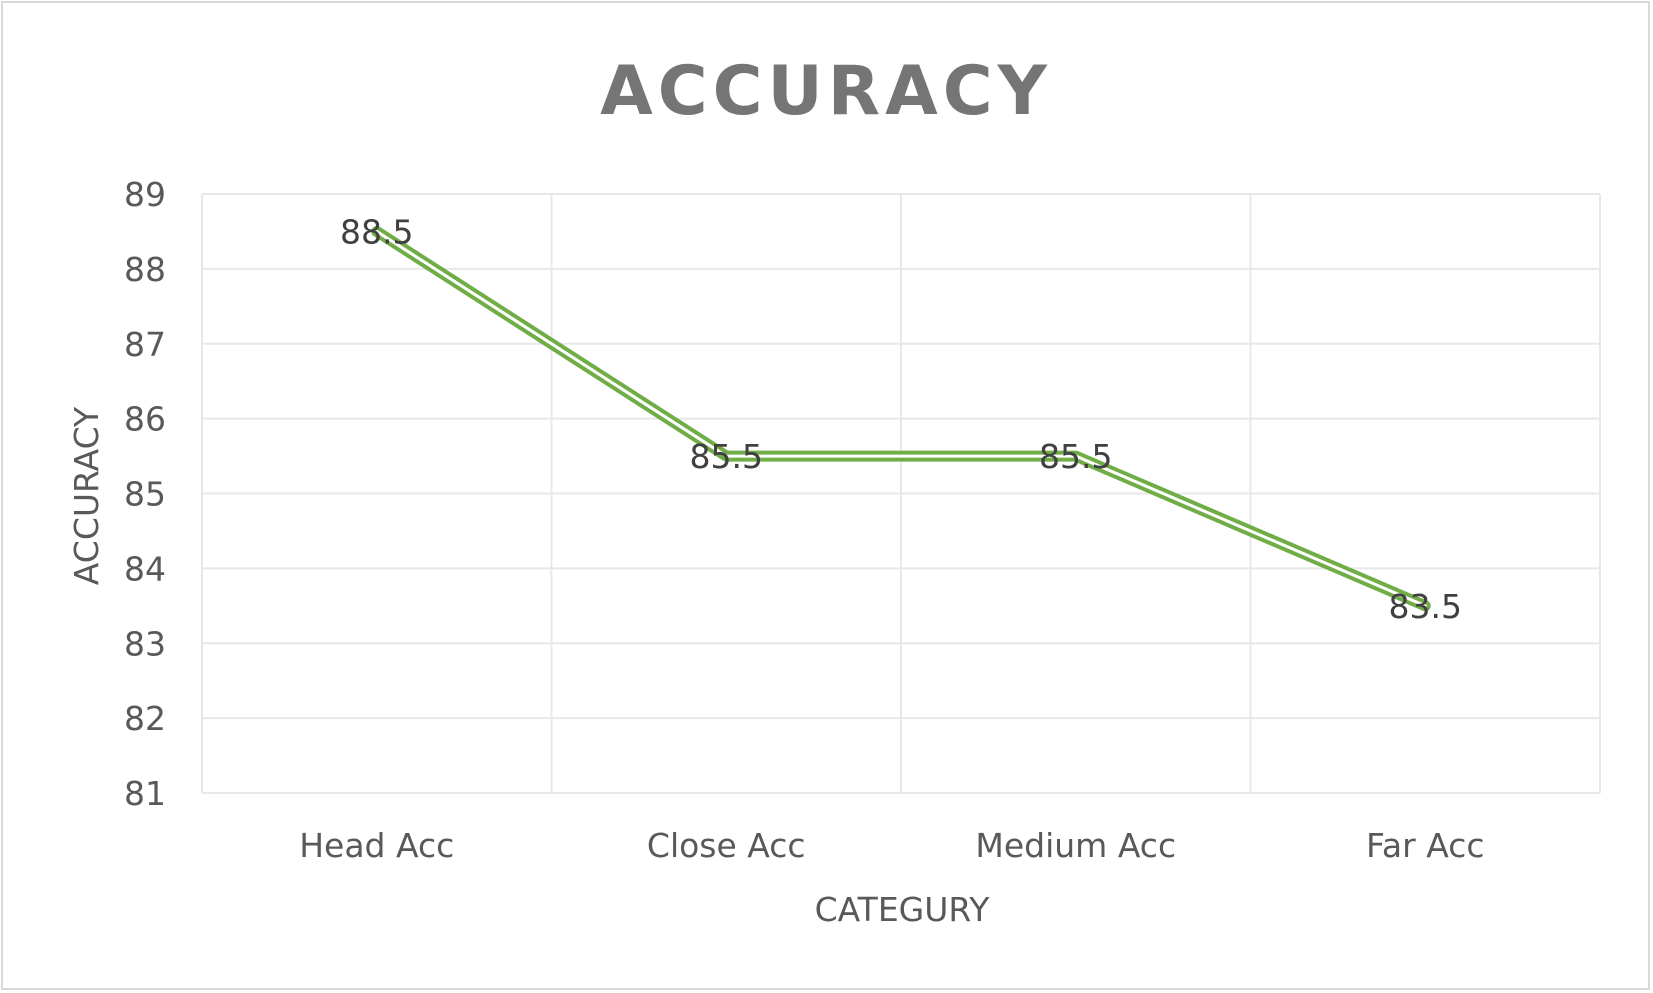 The image size is (1653, 993). What do you see at coordinates (145, 269) in the screenshot?
I see `y-tick-label: 88` at bounding box center [145, 269].